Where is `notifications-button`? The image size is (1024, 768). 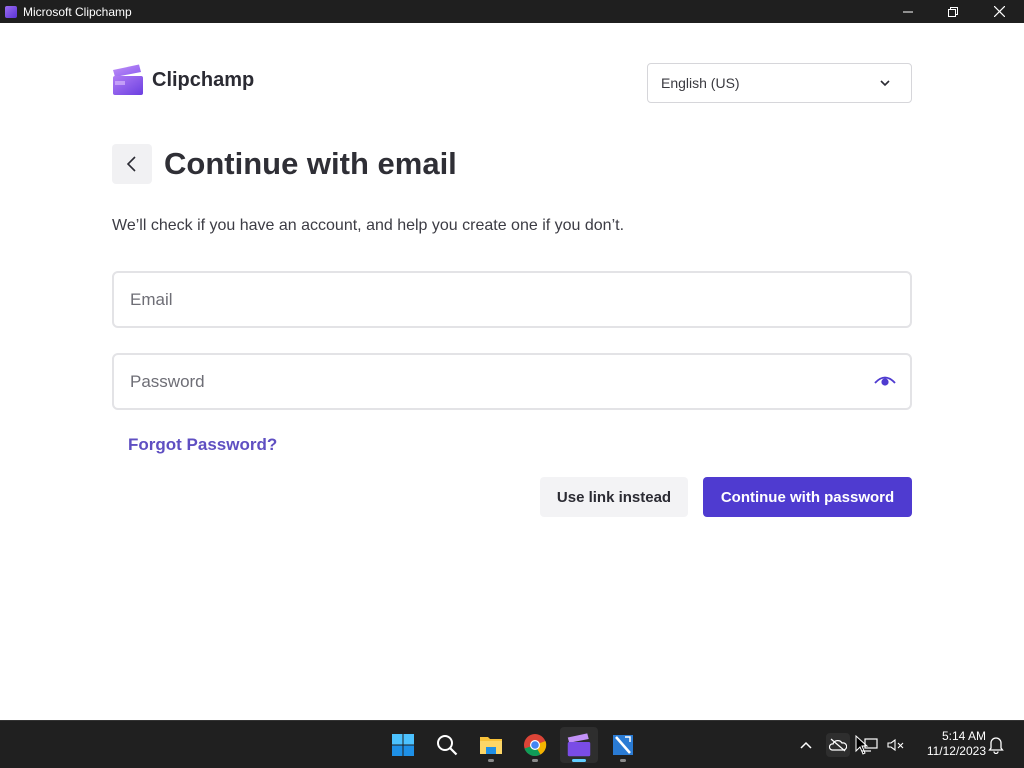
notifications-button is located at coordinates (996, 745).